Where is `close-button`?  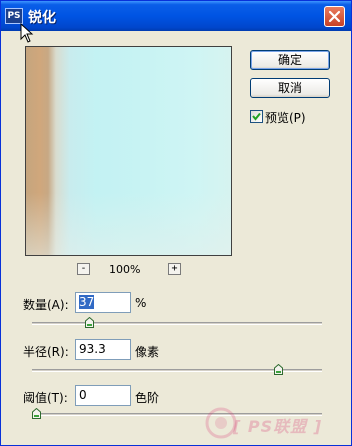 close-button is located at coordinates (334, 16).